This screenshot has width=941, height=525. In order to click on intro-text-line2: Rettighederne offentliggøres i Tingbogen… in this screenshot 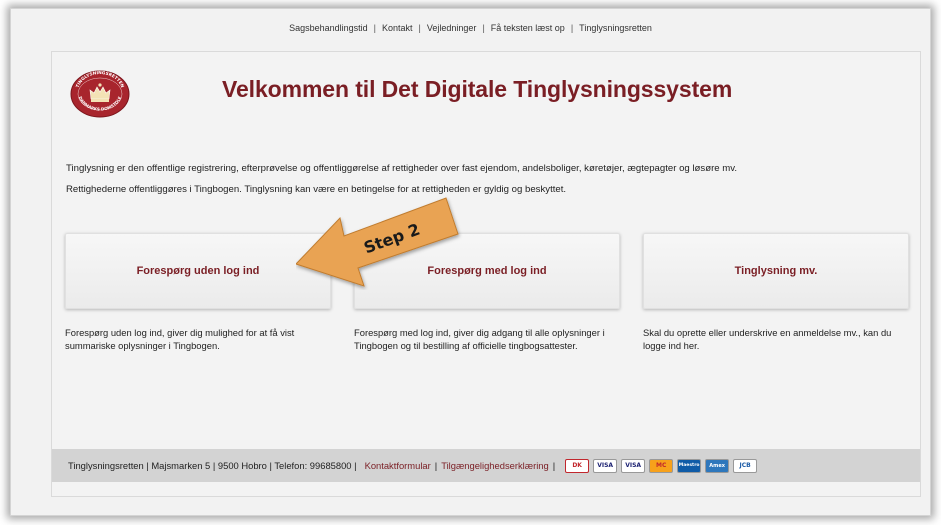, I will do `click(316, 189)`.